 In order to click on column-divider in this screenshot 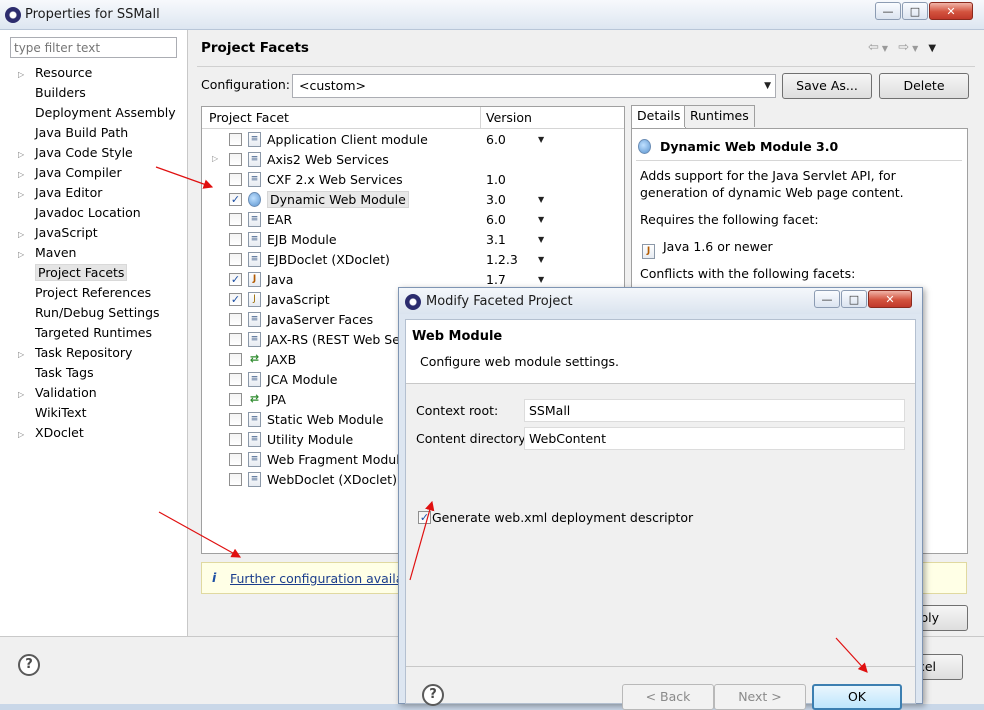, I will do `click(480, 118)`.